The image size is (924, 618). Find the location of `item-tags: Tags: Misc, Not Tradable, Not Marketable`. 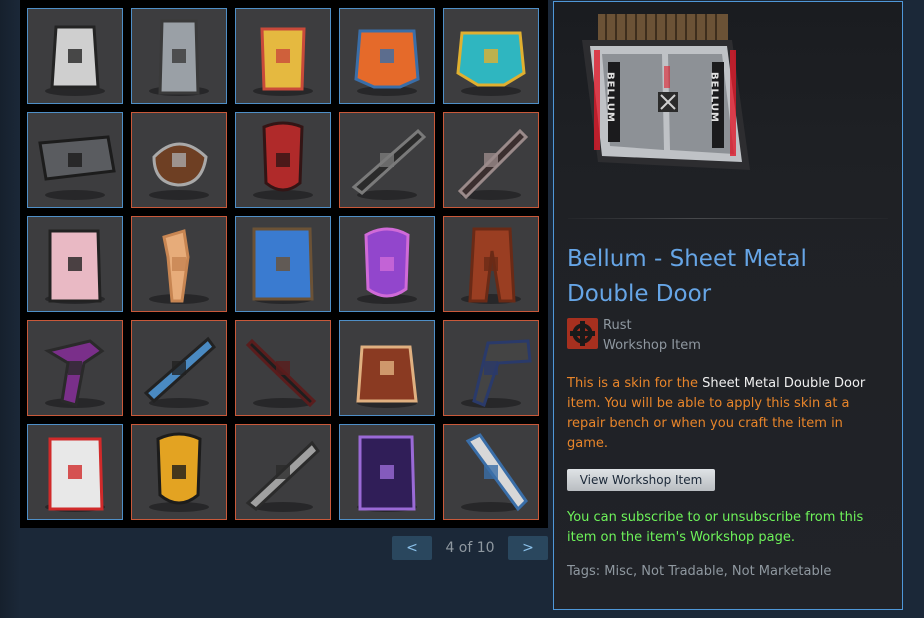

item-tags: Tags: Misc, Not Tradable, Not Marketable is located at coordinates (699, 571).